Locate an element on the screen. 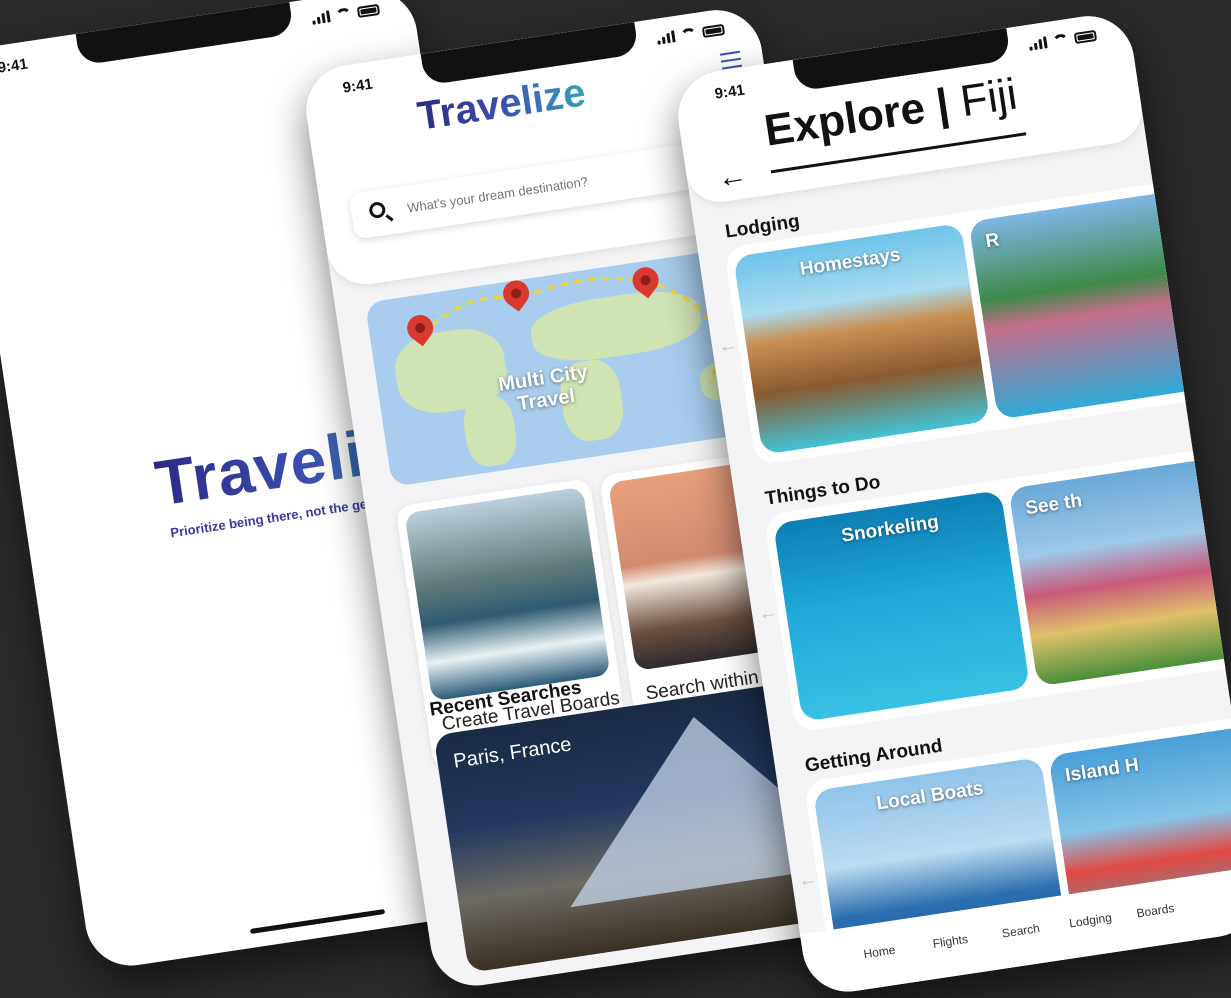 The width and height of the screenshot is (1231, 998). surfer-image is located at coordinates (507, 594).